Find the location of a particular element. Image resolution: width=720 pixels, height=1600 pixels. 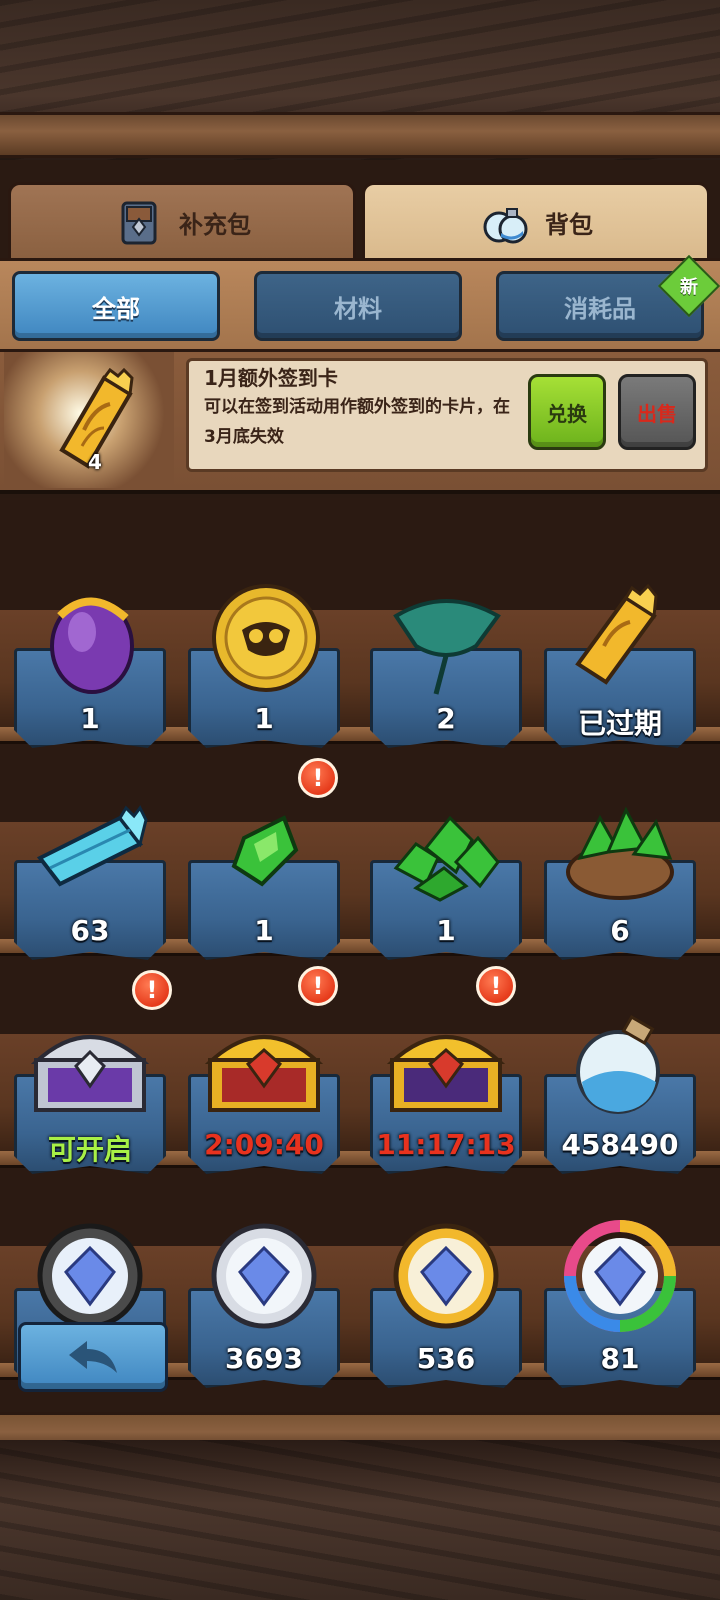

owl-gold-coin-icon is located at coordinates (266, 638).